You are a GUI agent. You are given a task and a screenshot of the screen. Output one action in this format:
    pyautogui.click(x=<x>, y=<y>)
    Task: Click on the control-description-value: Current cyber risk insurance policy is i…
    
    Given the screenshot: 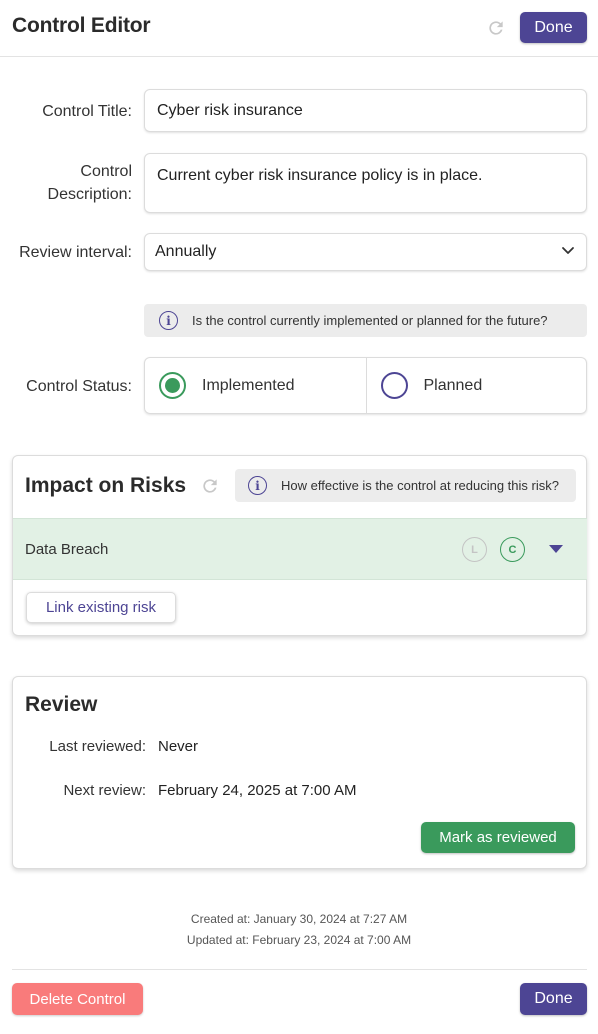 What is the action you would take?
    pyautogui.click(x=320, y=175)
    